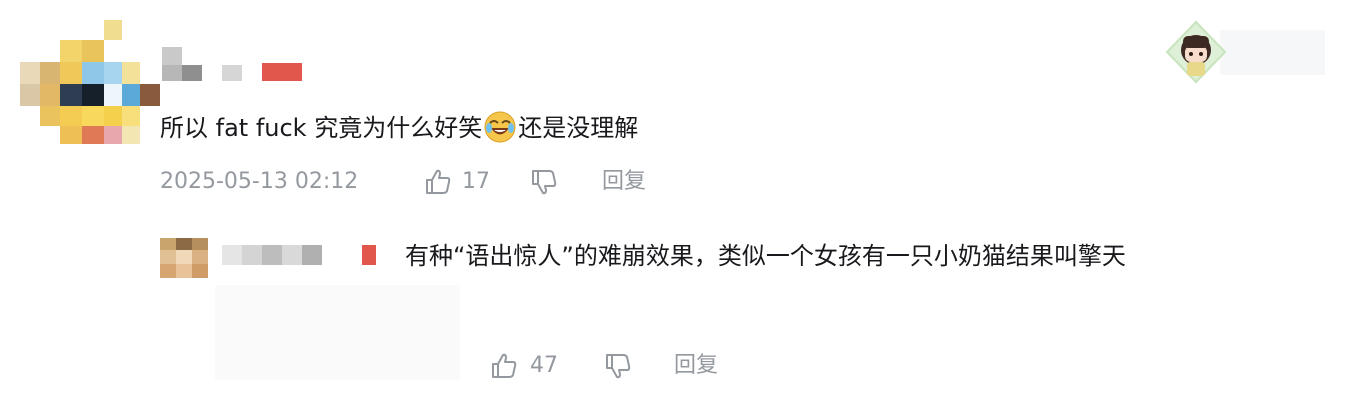 The height and width of the screenshot is (404, 1366). I want to click on reply-username, so click(302, 255).